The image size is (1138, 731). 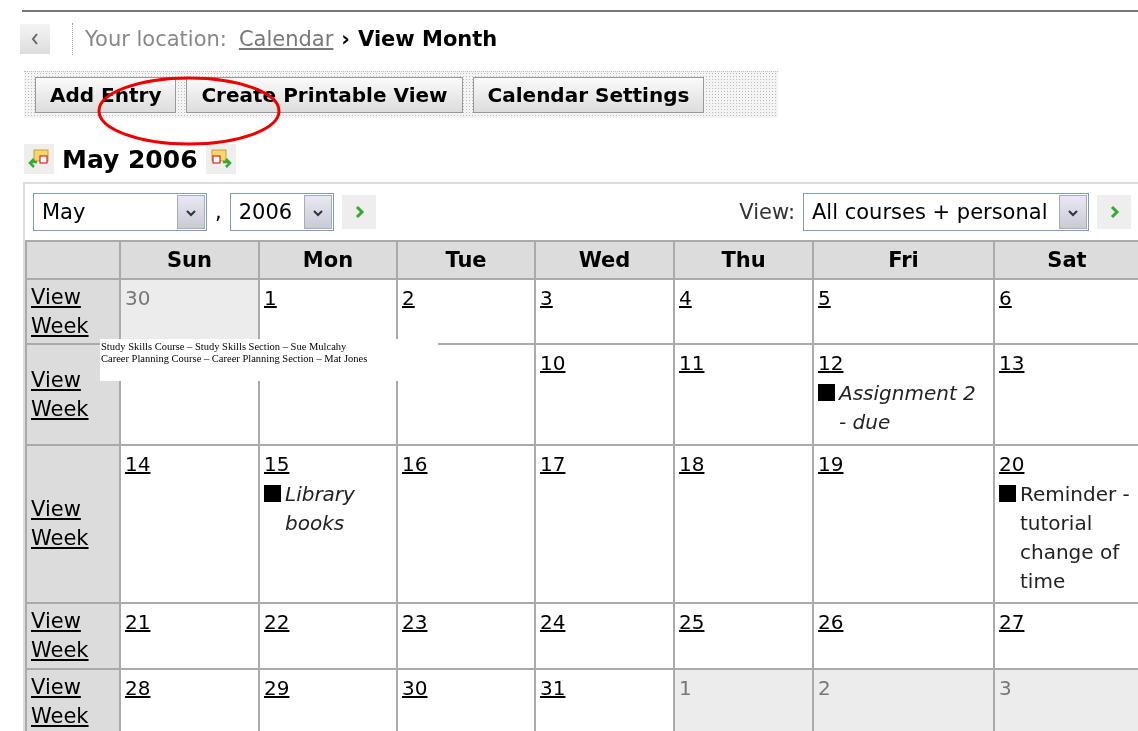 What do you see at coordinates (1005, 298) in the screenshot?
I see `day-link: 6` at bounding box center [1005, 298].